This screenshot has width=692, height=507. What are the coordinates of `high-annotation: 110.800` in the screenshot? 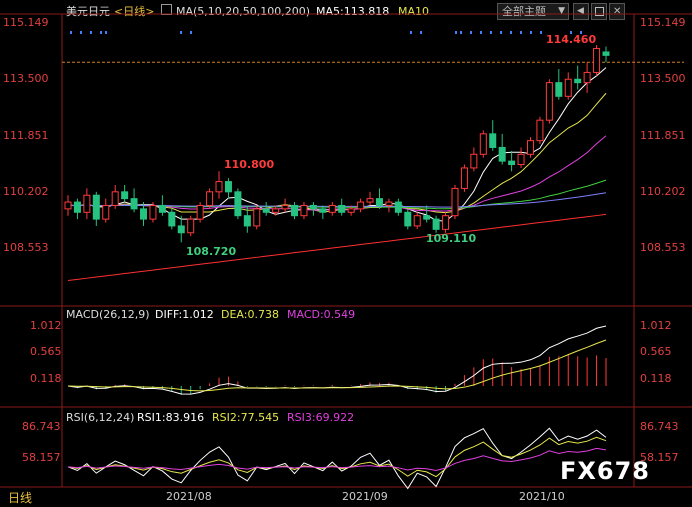 It's located at (249, 164).